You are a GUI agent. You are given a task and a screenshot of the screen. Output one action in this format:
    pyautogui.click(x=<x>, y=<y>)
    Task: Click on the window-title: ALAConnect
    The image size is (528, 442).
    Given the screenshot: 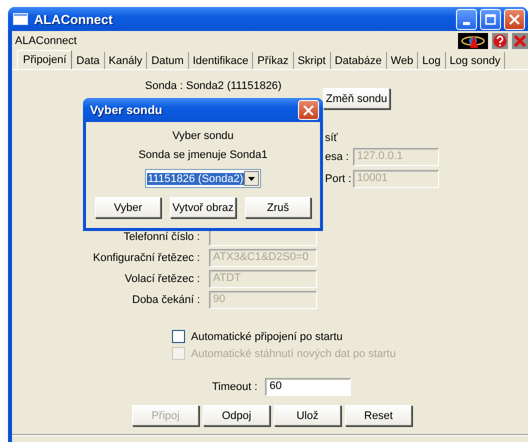 What is the action you would take?
    pyautogui.click(x=74, y=19)
    